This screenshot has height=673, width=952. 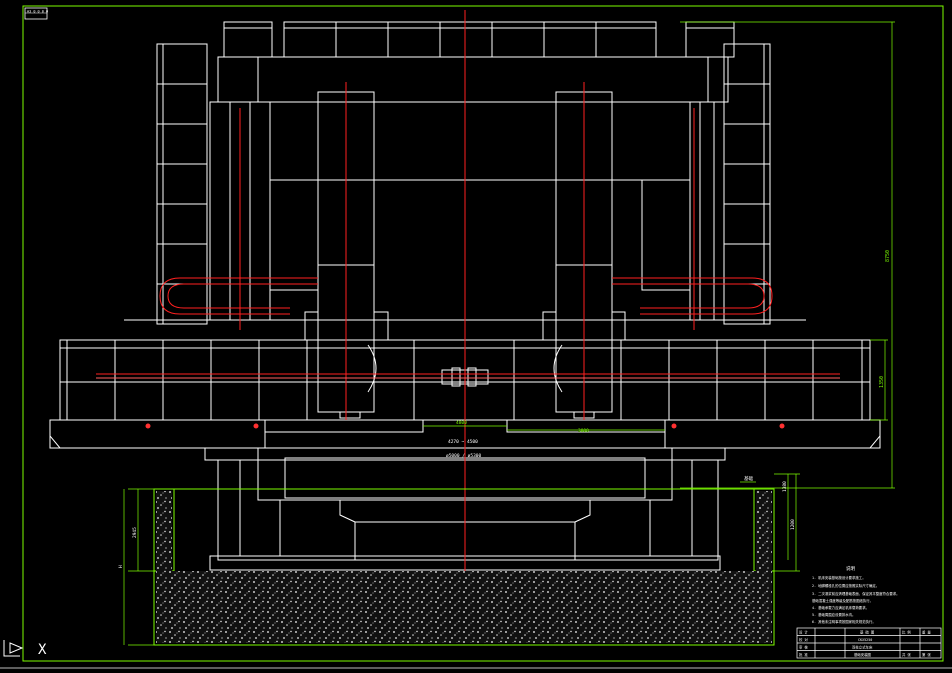 I want to click on notes-title: 说明, so click(x=850, y=568).